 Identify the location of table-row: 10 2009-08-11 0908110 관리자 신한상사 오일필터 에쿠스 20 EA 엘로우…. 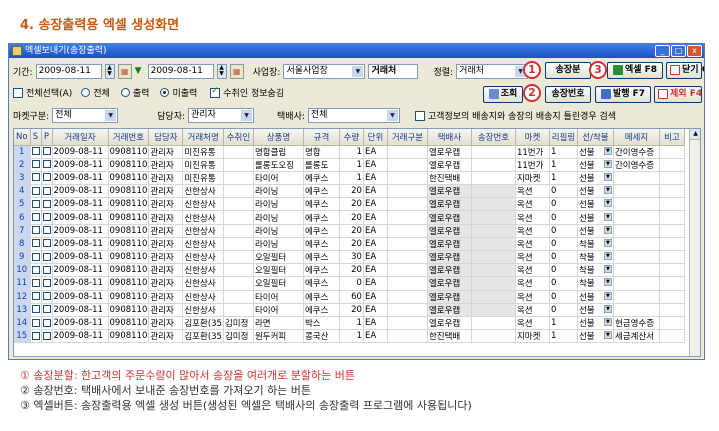
(349, 270).